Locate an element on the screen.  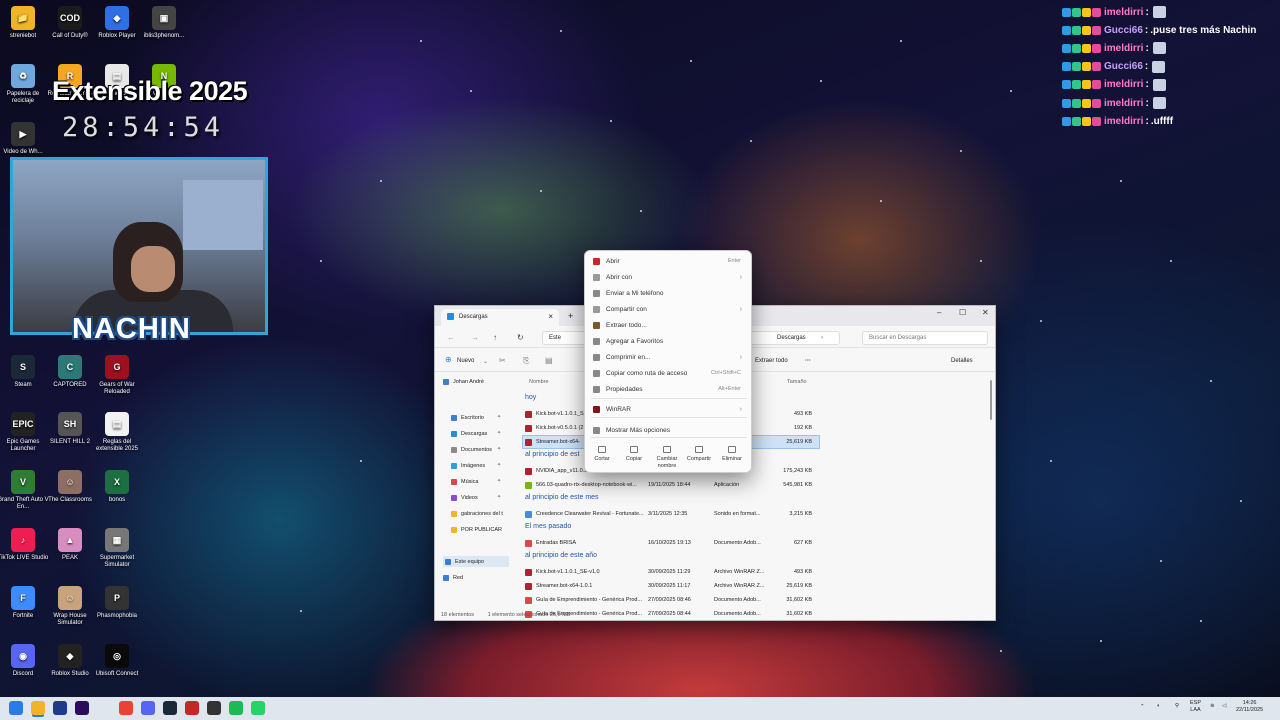
context-menu-item: Enviar a Mi teléfono is located at coordinates (668, 293).